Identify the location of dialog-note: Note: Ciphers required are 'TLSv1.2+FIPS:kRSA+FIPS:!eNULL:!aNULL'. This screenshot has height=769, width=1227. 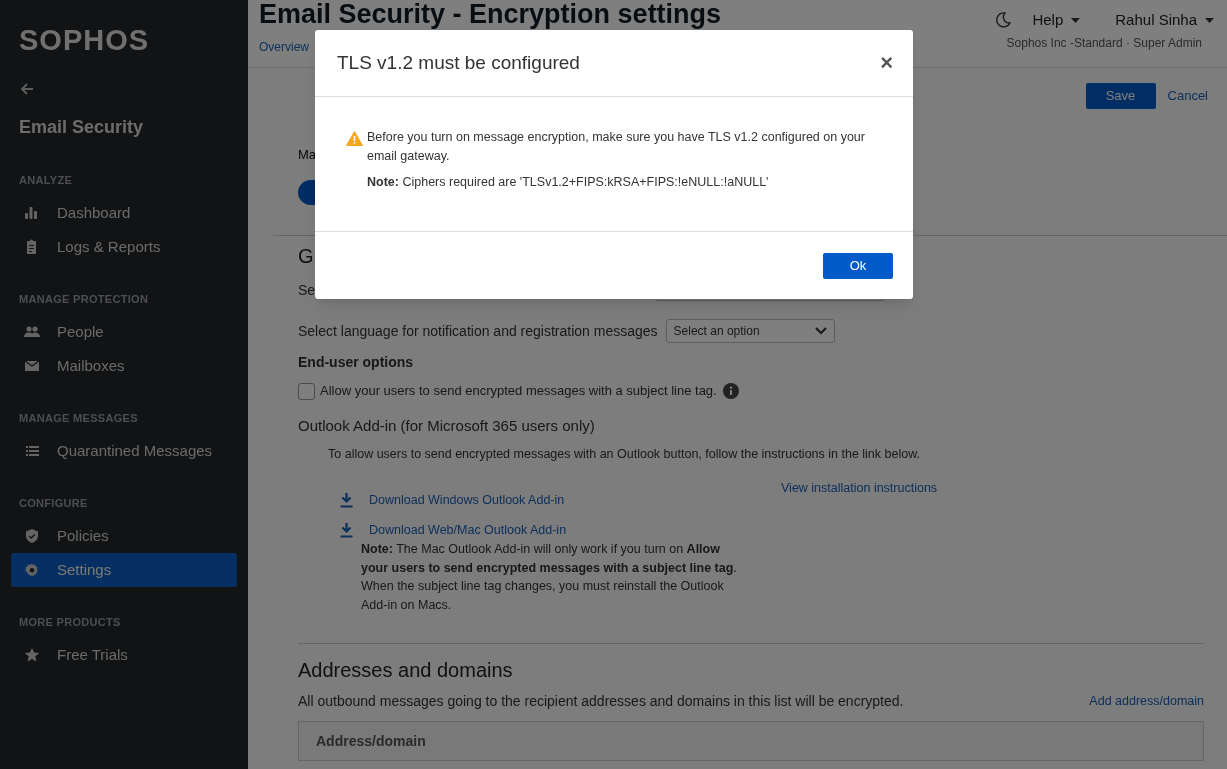
(568, 182).